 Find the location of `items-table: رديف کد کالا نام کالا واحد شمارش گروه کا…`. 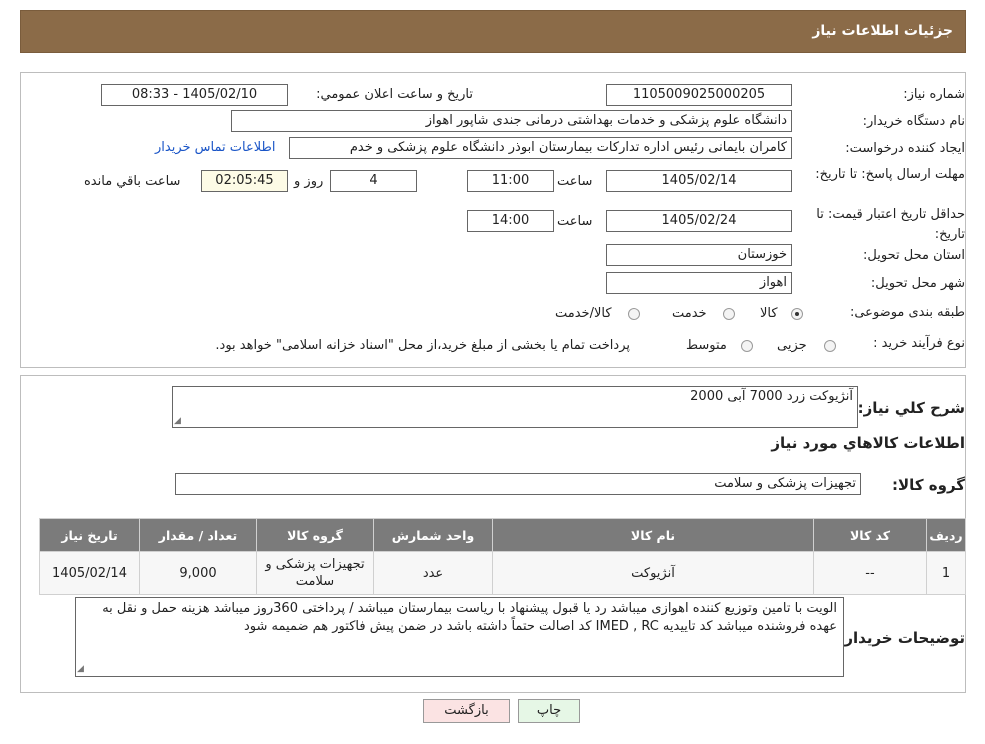

items-table: رديف کد کالا نام کالا واحد شمارش گروه کا… is located at coordinates (502, 556).